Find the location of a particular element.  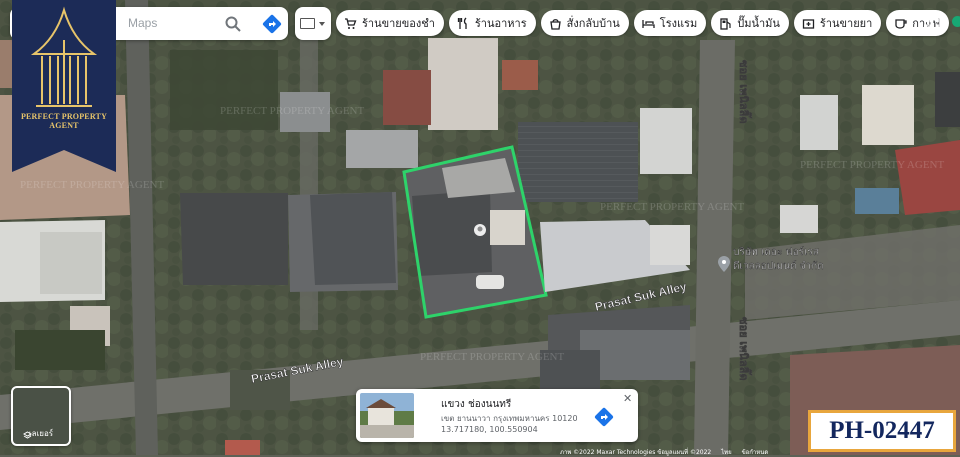

hotel-icon is located at coordinates (648, 23).